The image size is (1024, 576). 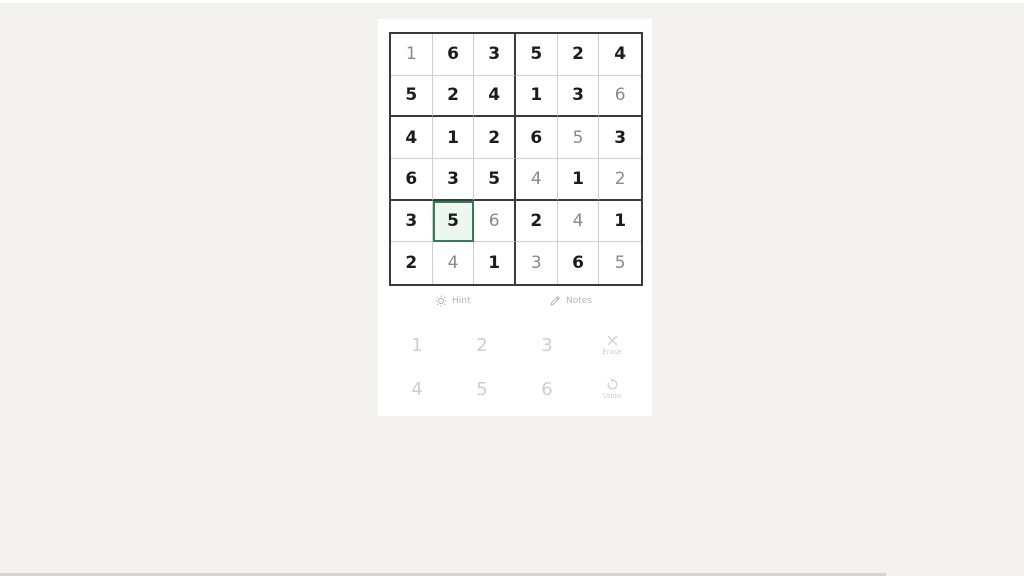 What do you see at coordinates (612, 340) in the screenshot?
I see `close-icon` at bounding box center [612, 340].